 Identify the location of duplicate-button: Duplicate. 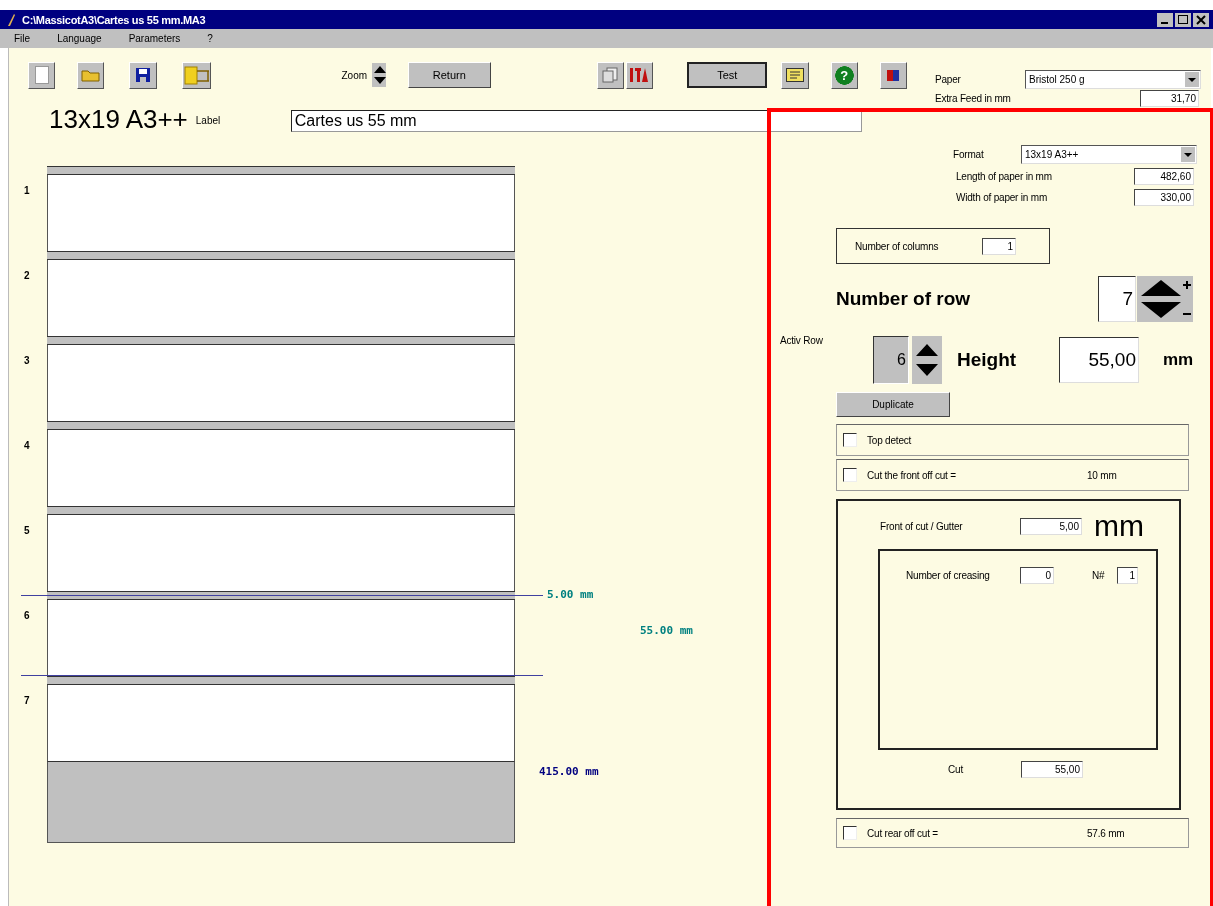
(893, 404).